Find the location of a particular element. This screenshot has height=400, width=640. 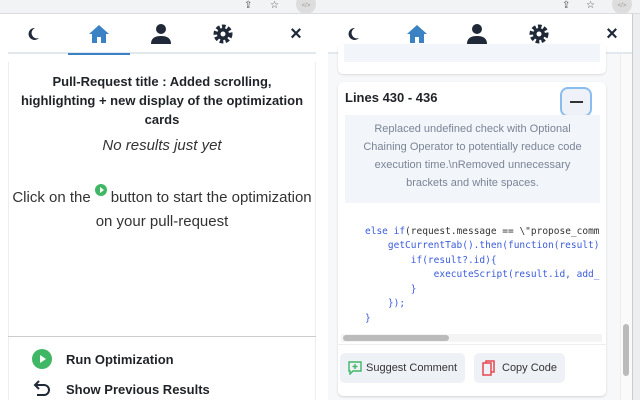

page-edge is located at coordinates (636, 207).